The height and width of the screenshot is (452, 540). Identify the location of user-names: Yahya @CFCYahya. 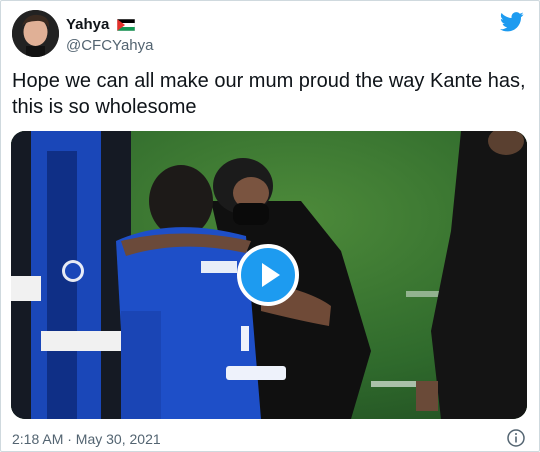
(109, 35).